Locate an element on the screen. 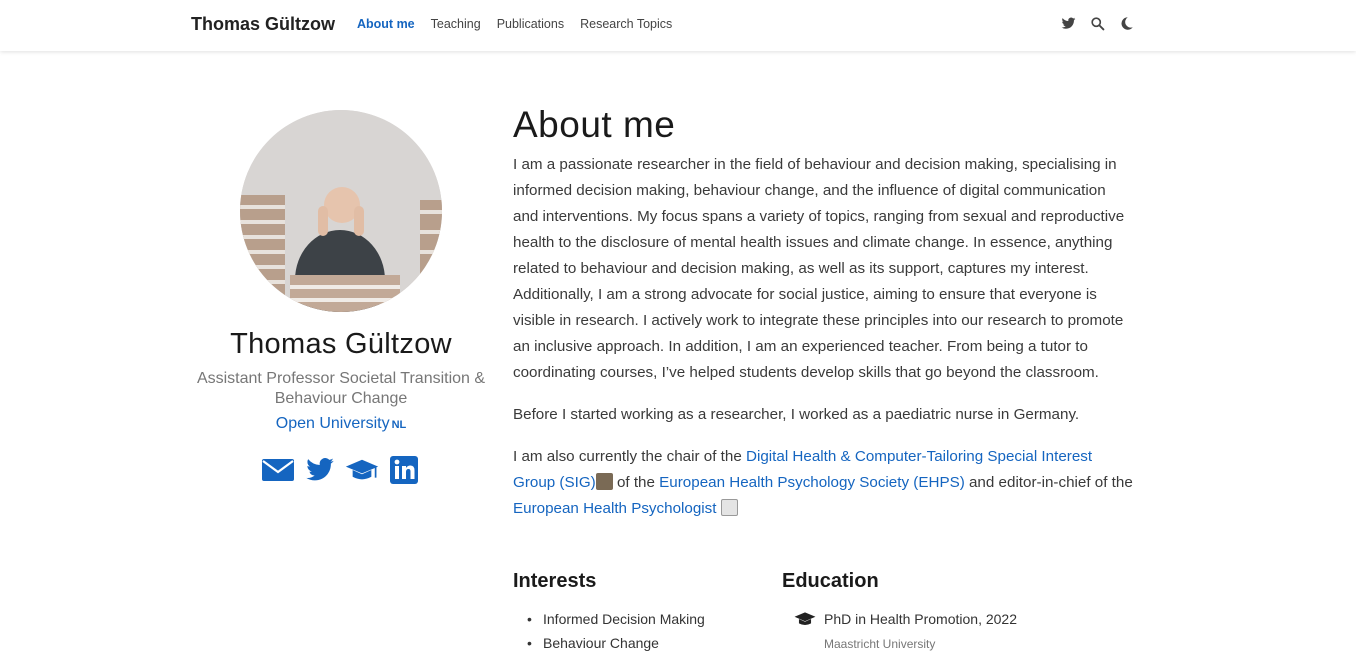 The image size is (1356, 656). nav-link-publications: Publications is located at coordinates (530, 24).